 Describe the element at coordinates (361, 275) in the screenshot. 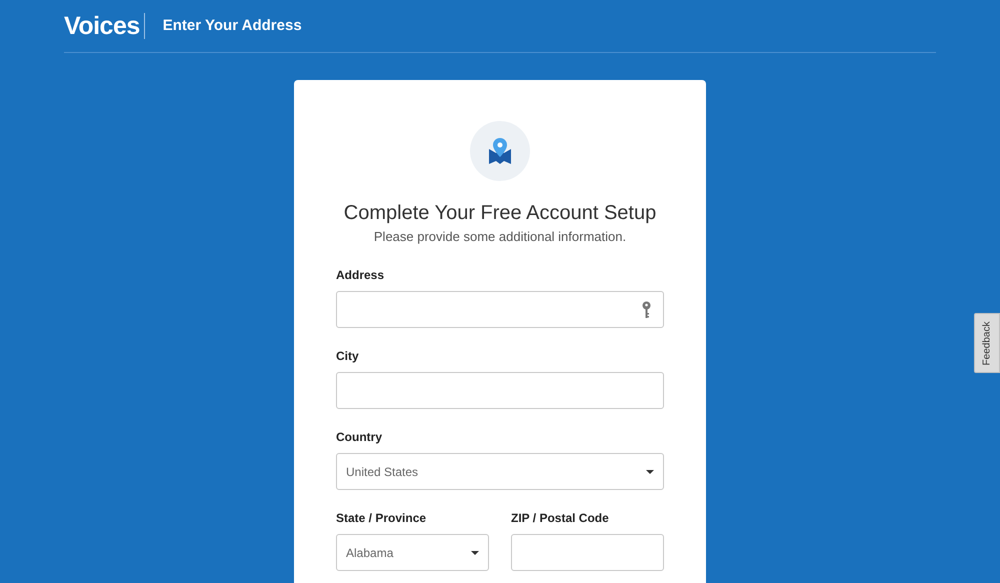

I see `field-label: Address` at that location.